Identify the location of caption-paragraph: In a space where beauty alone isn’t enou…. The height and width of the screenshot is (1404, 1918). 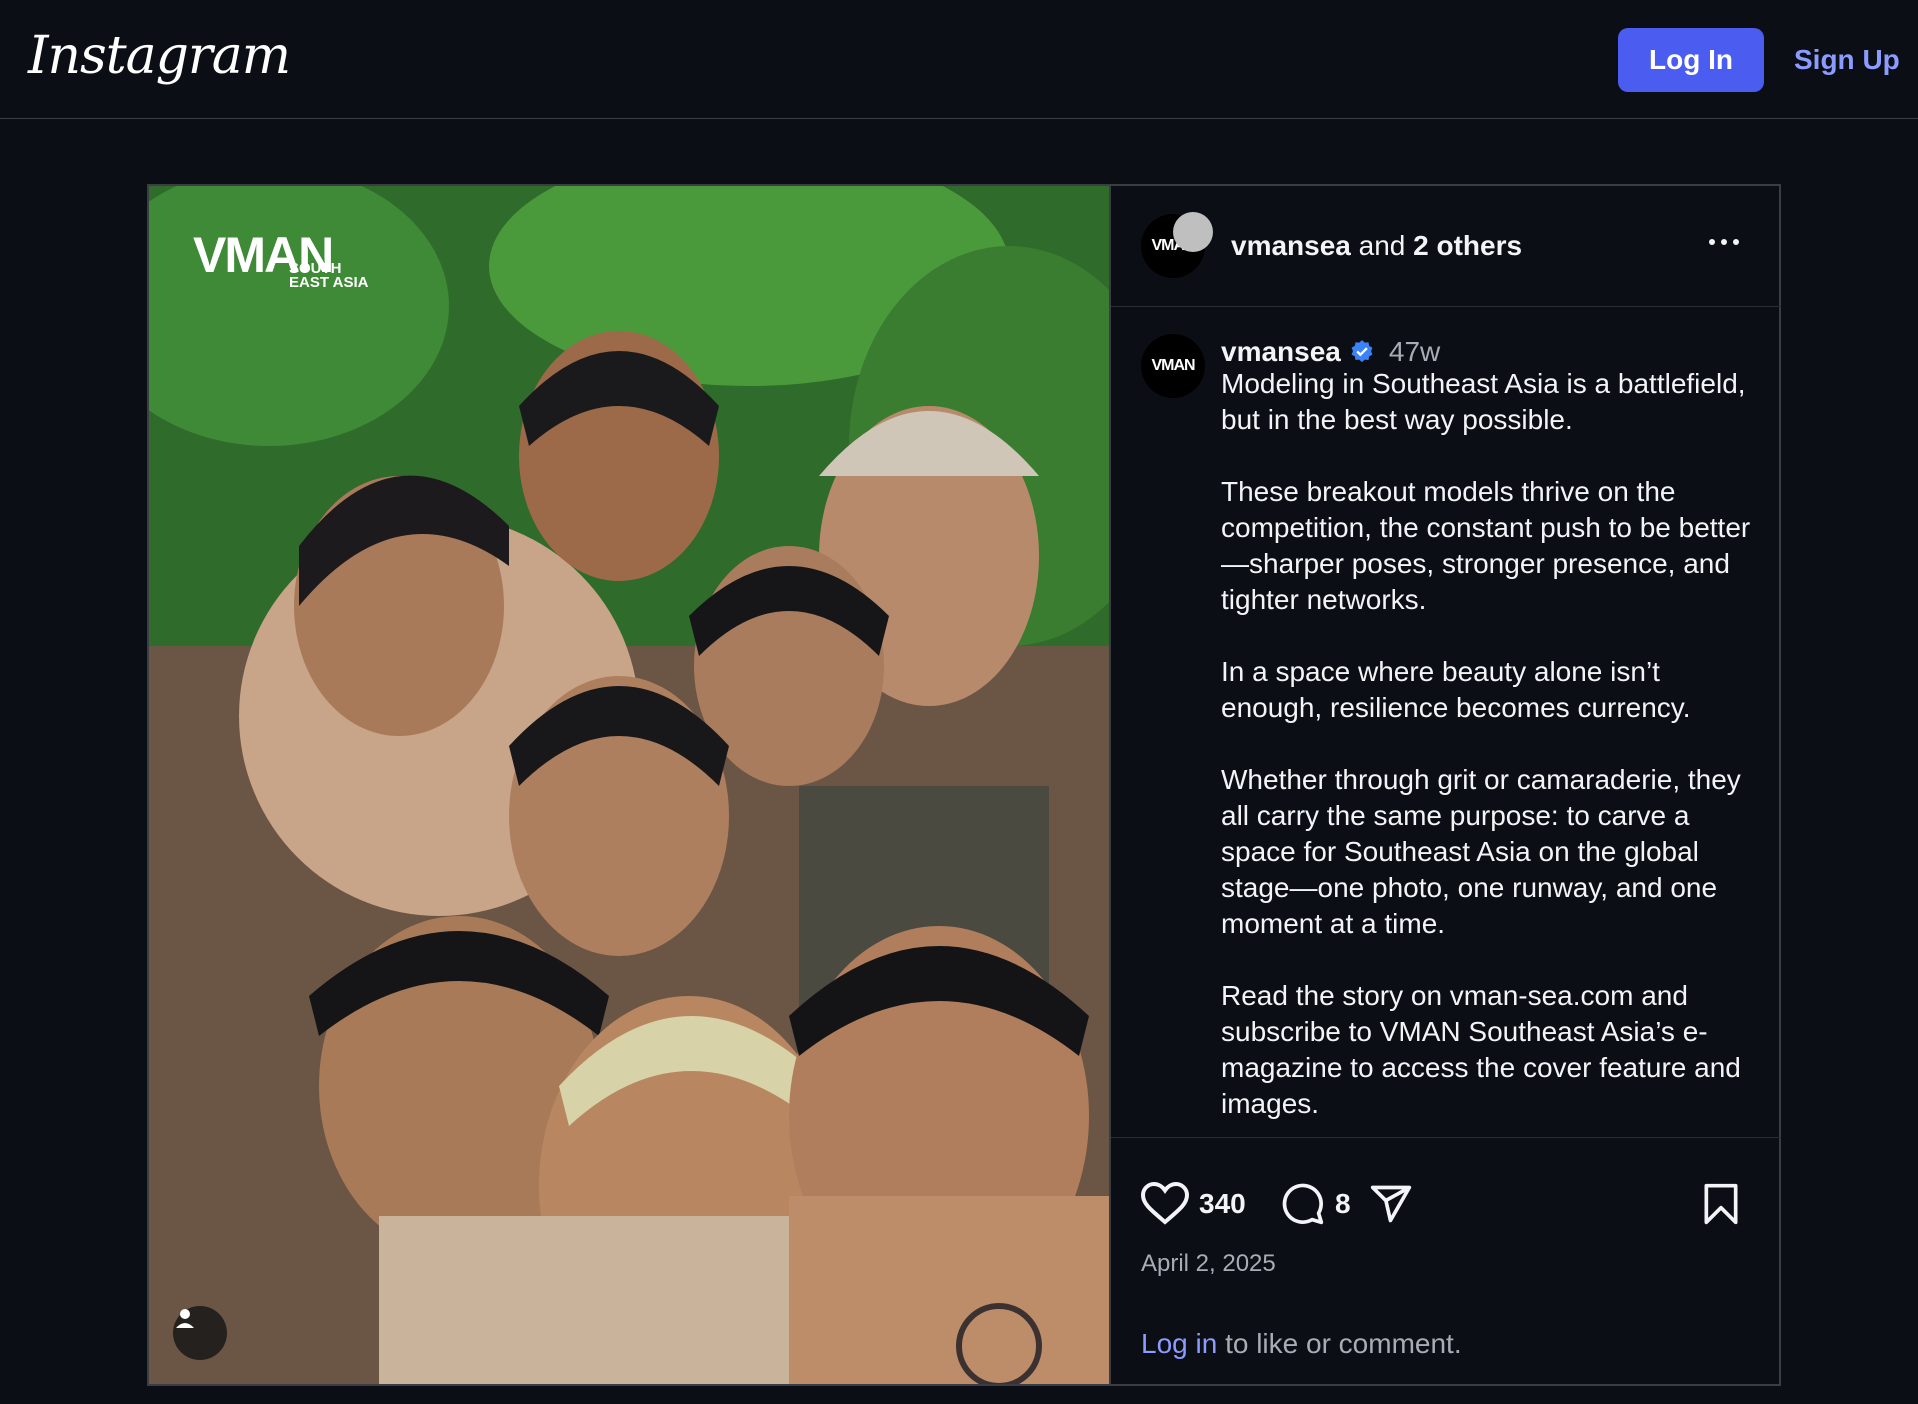
(1456, 689).